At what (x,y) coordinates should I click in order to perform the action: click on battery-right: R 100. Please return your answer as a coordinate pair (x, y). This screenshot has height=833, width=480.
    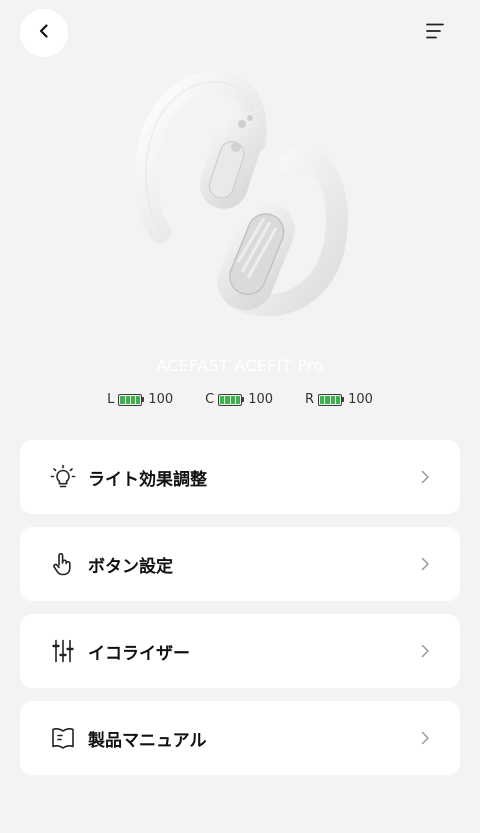
    Looking at the image, I should click on (339, 399).